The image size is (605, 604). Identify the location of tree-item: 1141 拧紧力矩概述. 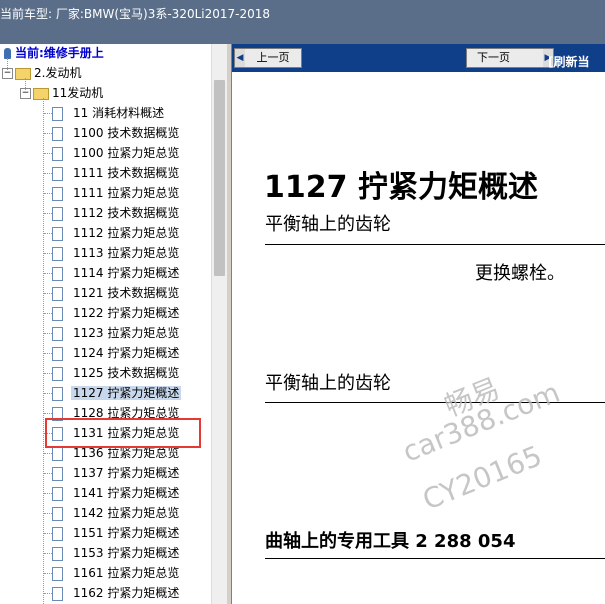
(110, 493).